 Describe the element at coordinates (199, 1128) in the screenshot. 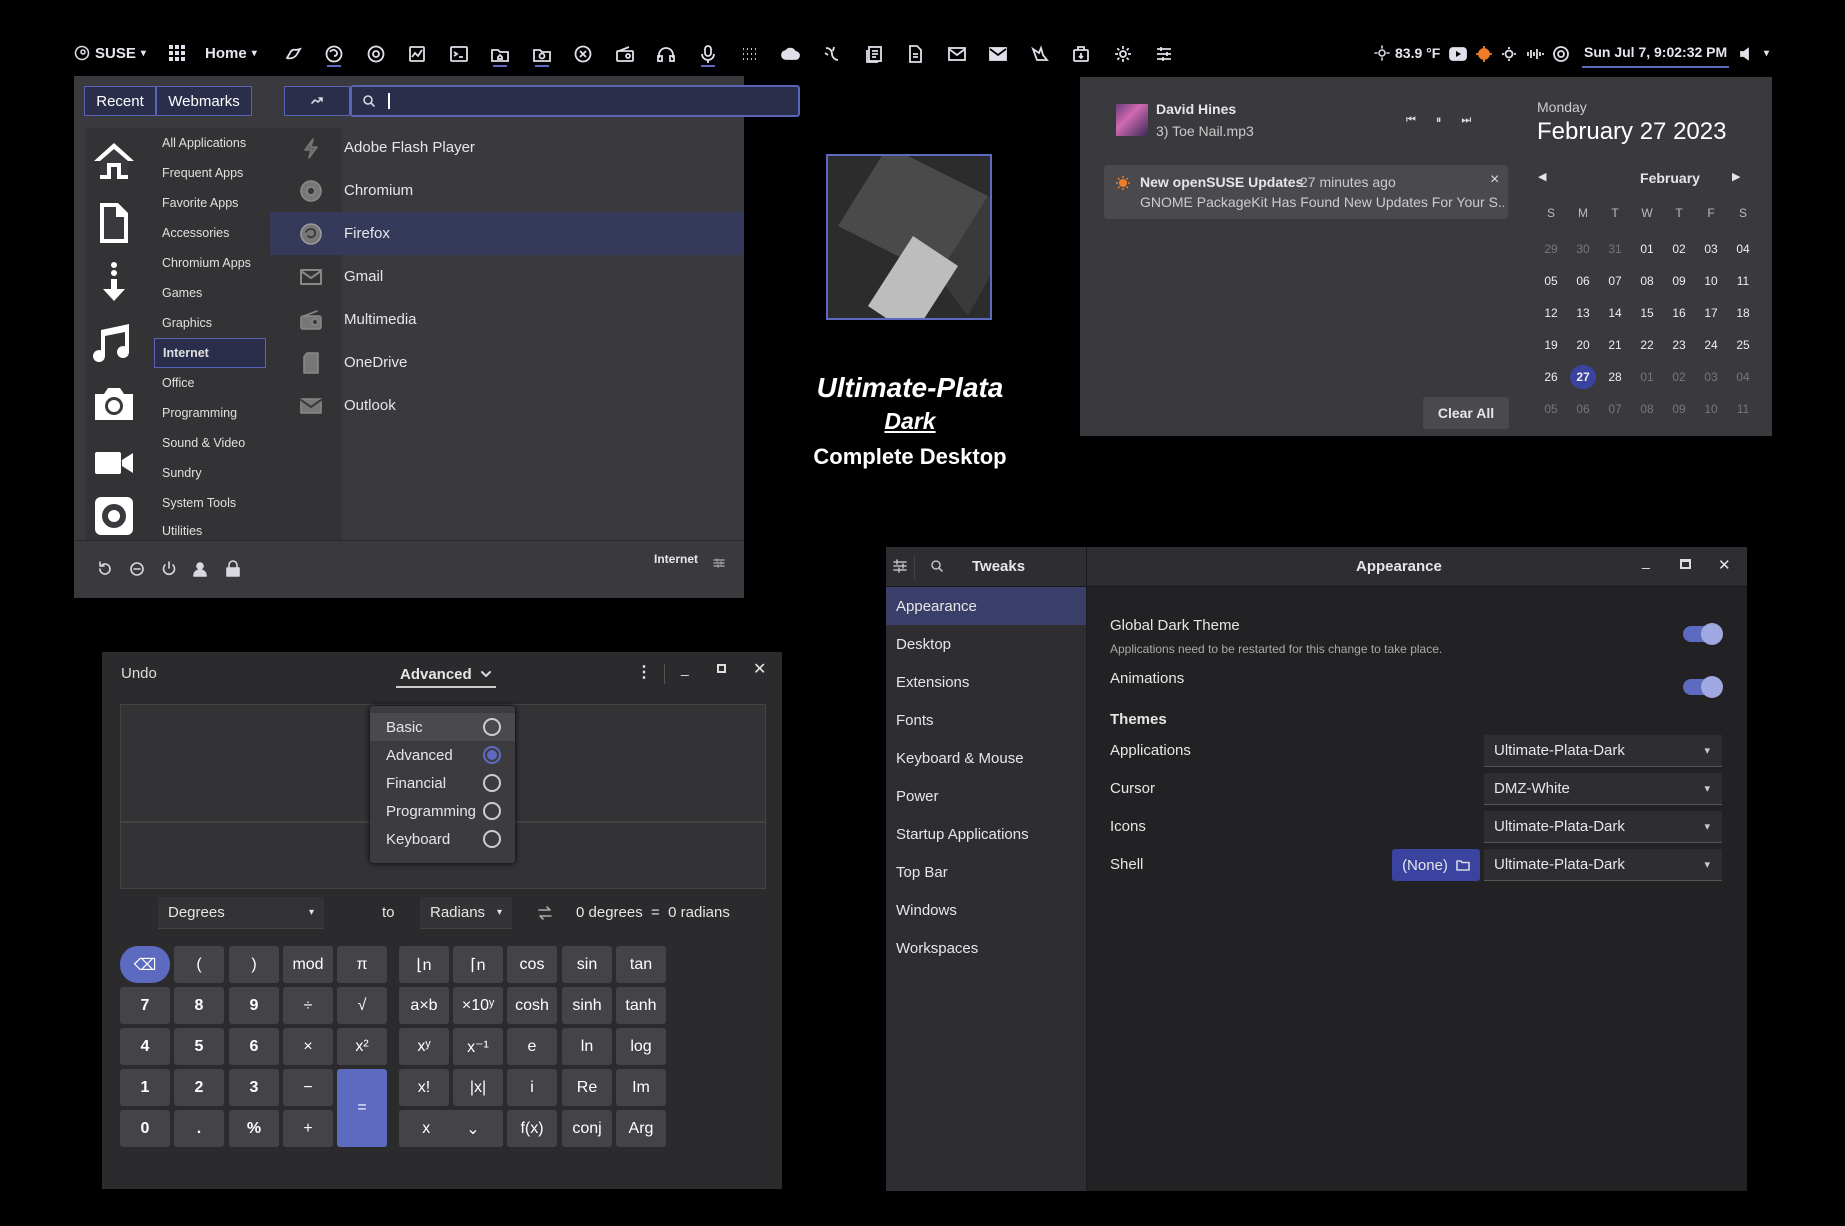

I see `calc-key: .` at that location.